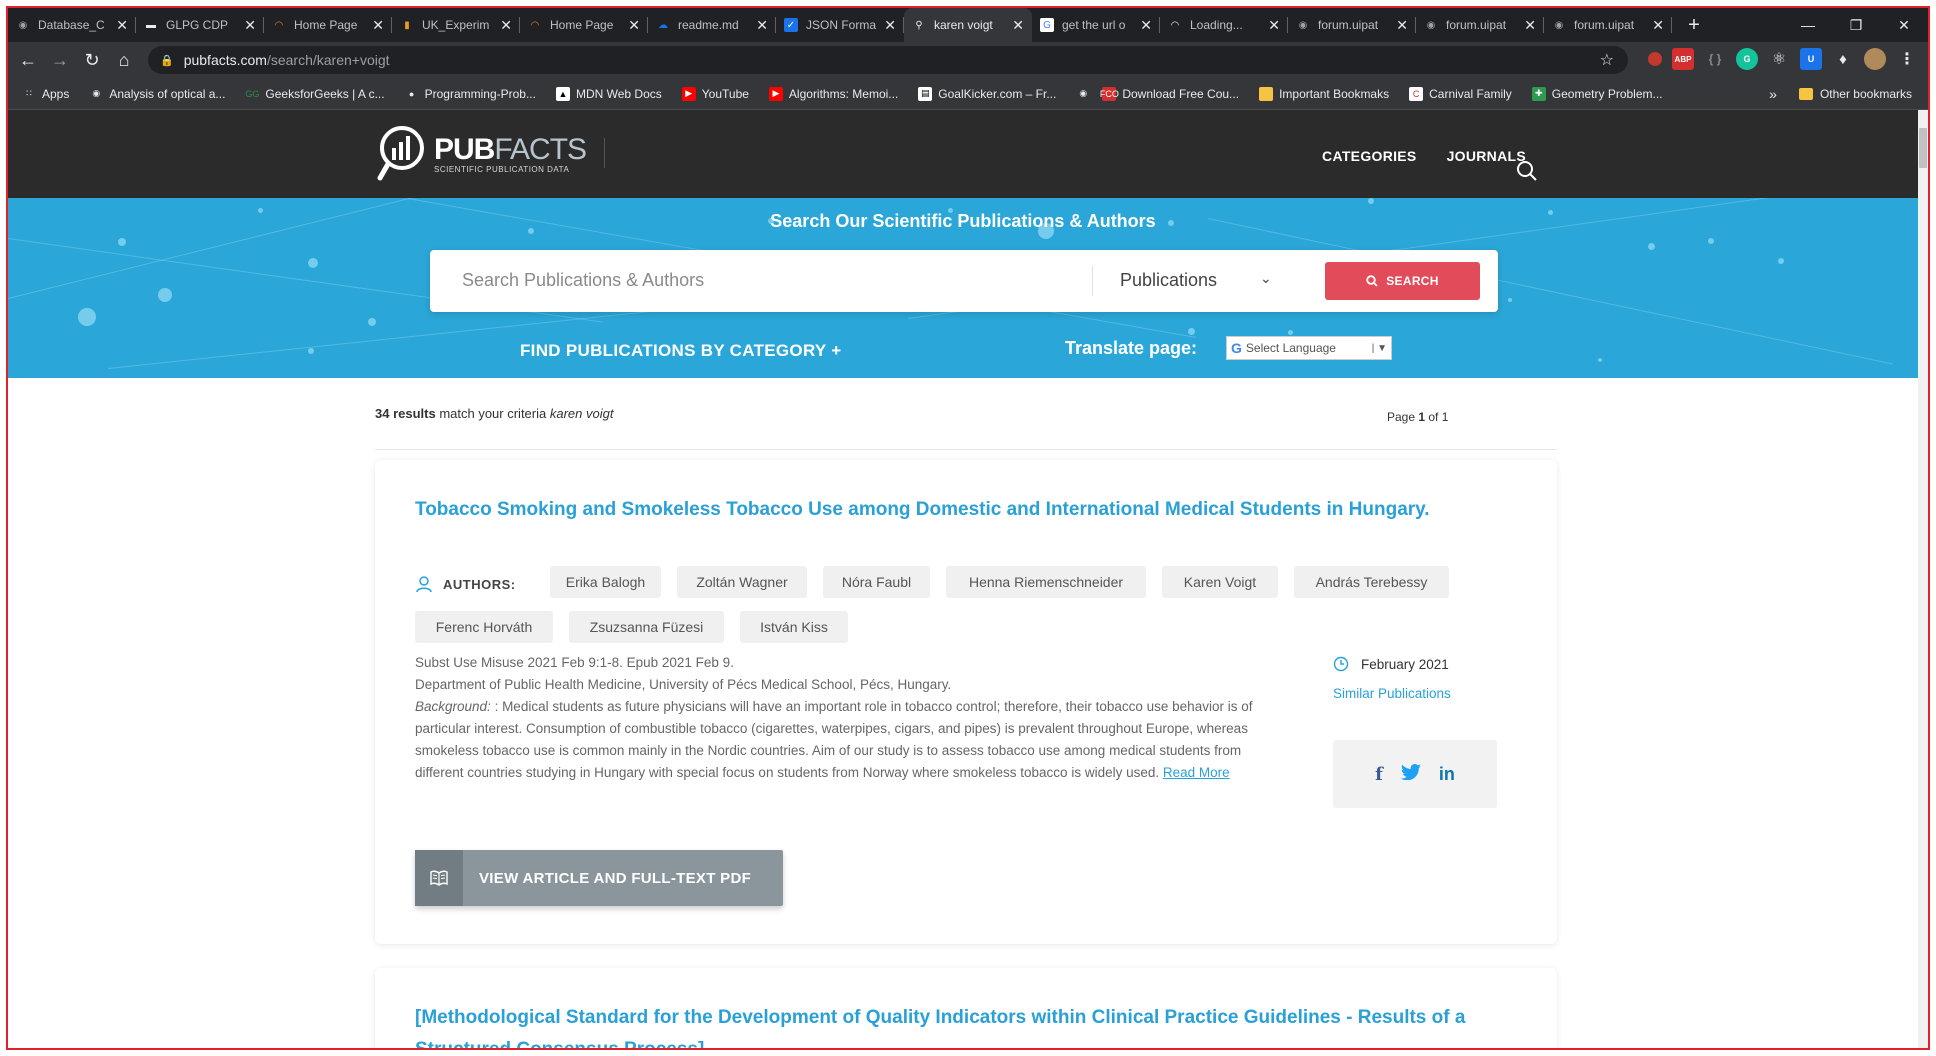 Image resolution: width=1936 pixels, height=1056 pixels. What do you see at coordinates (1773, 94) in the screenshot?
I see `bookmarks-overflow-button: »` at bounding box center [1773, 94].